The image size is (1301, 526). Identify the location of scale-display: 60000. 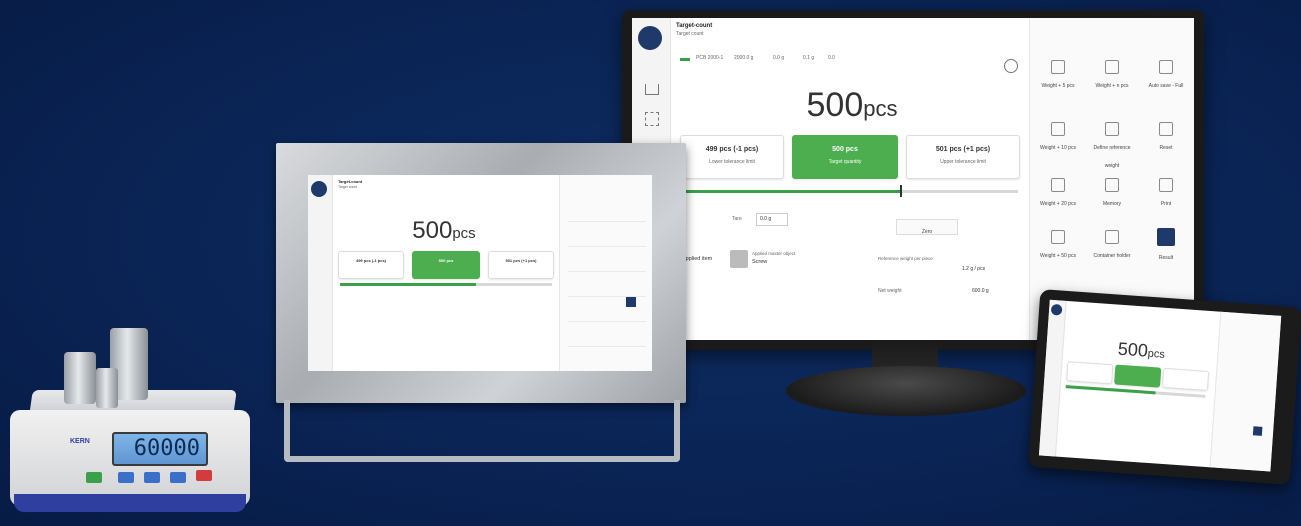
(160, 449).